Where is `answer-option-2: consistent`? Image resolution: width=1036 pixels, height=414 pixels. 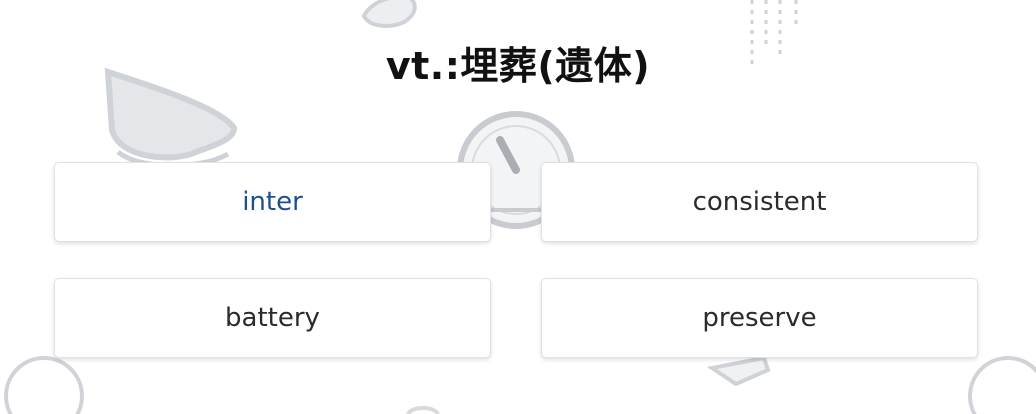
answer-option-2: consistent is located at coordinates (759, 202).